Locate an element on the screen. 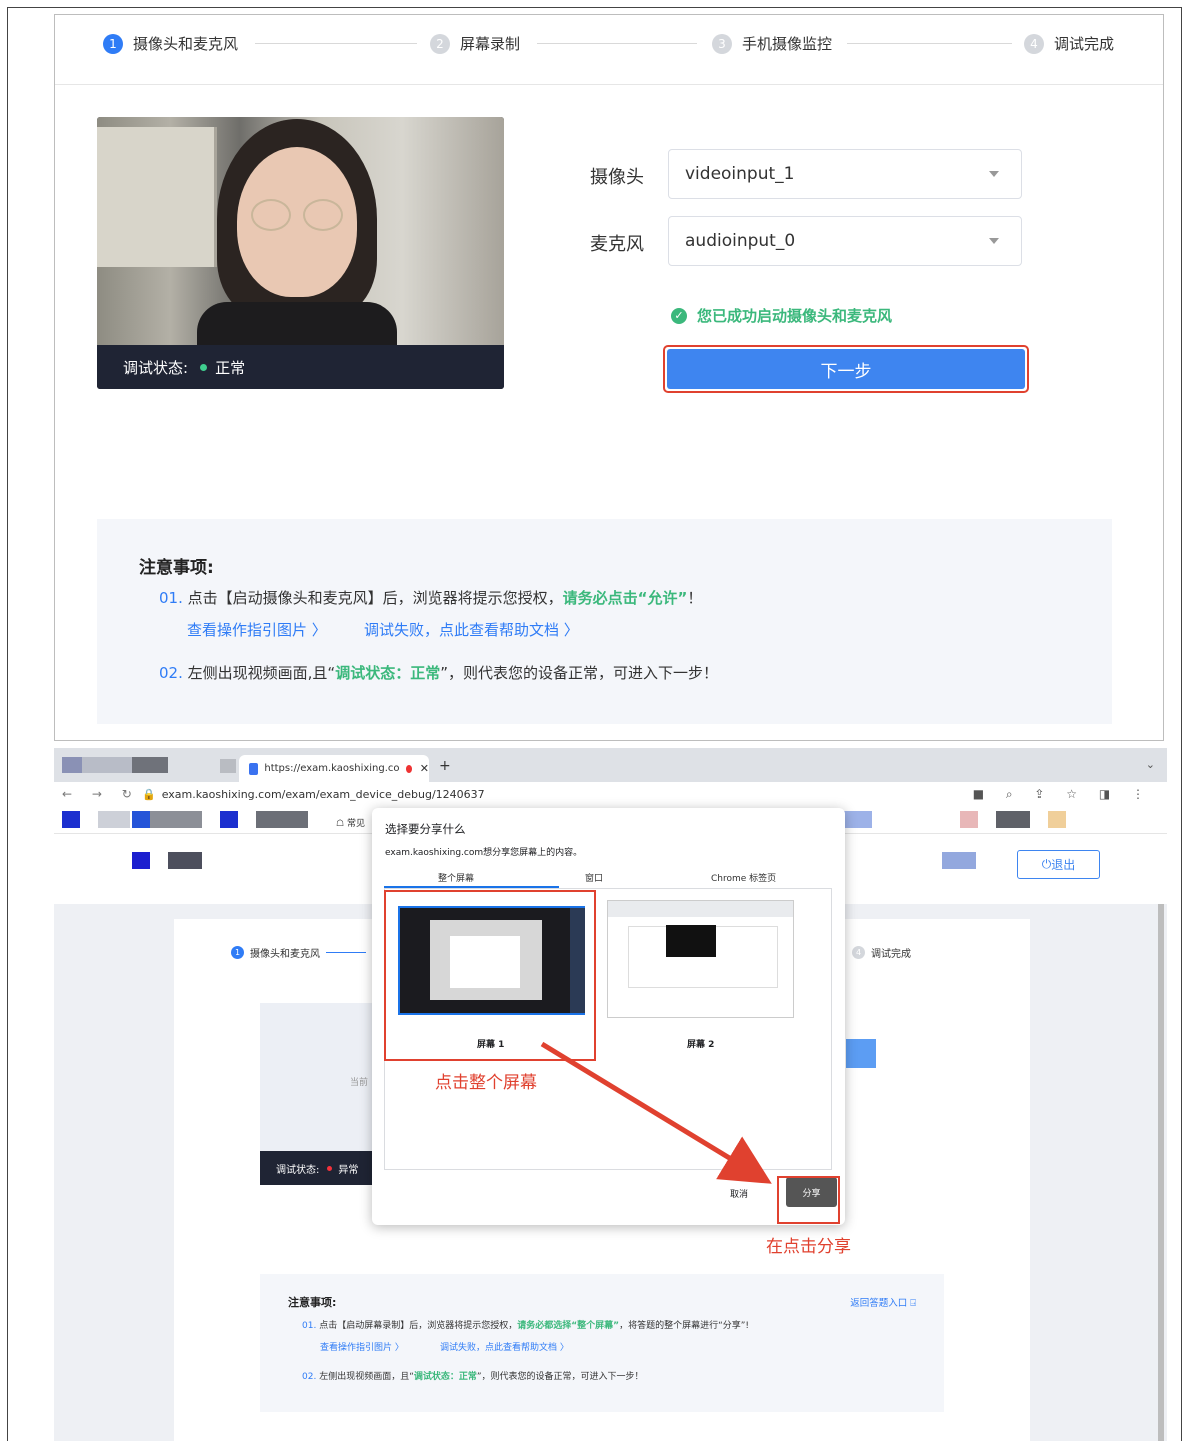  step-2: 2 屏幕录制 is located at coordinates (475, 43).